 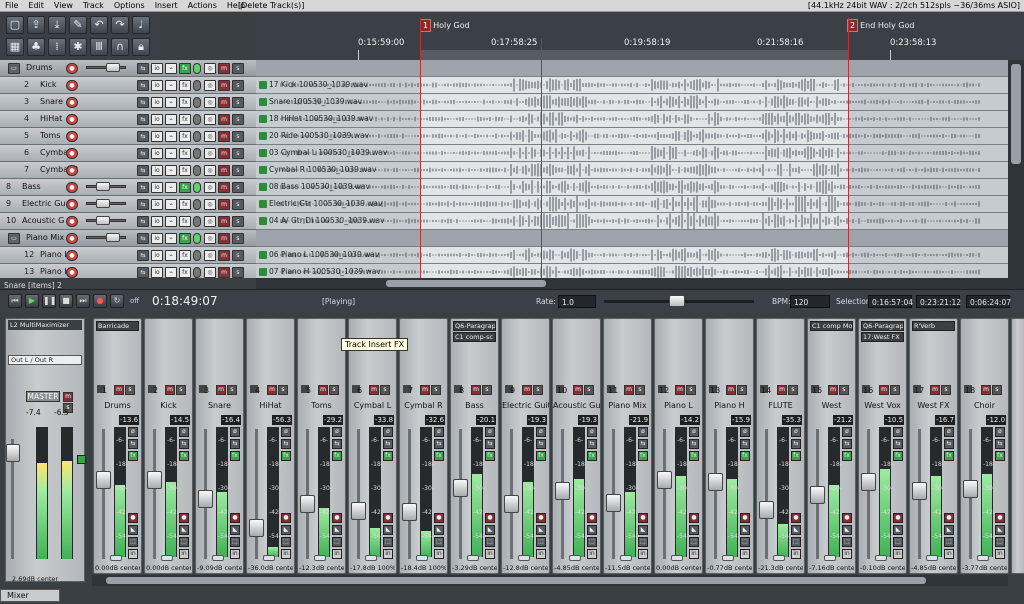 What do you see at coordinates (210, 170) in the screenshot?
I see `monitor-button: ◎` at bounding box center [210, 170].